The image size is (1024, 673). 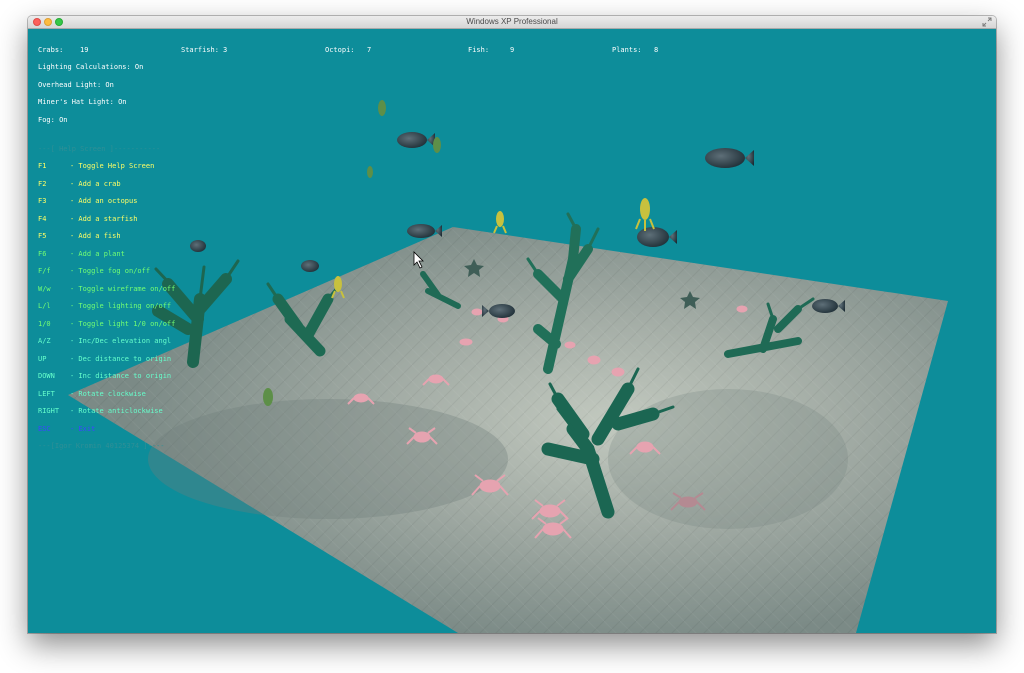 What do you see at coordinates (53, 120) in the screenshot?
I see `status-fog: Fog: On` at bounding box center [53, 120].